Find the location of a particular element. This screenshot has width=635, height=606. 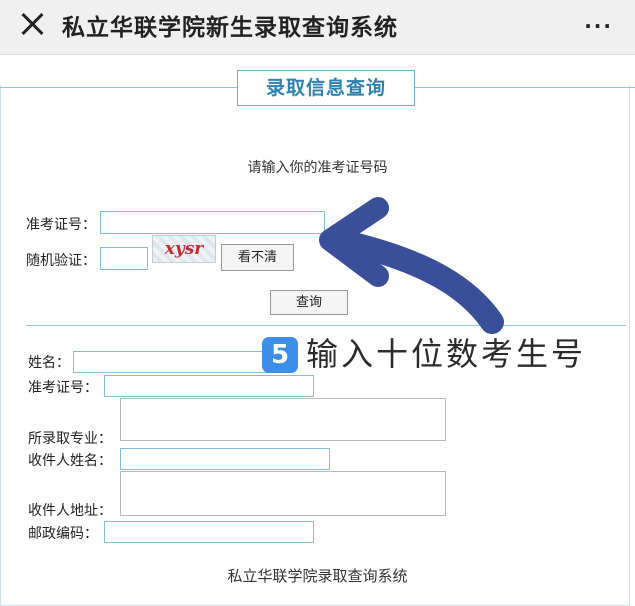

handwritten-annotation: 输入十位数考生号 is located at coordinates (446, 354).